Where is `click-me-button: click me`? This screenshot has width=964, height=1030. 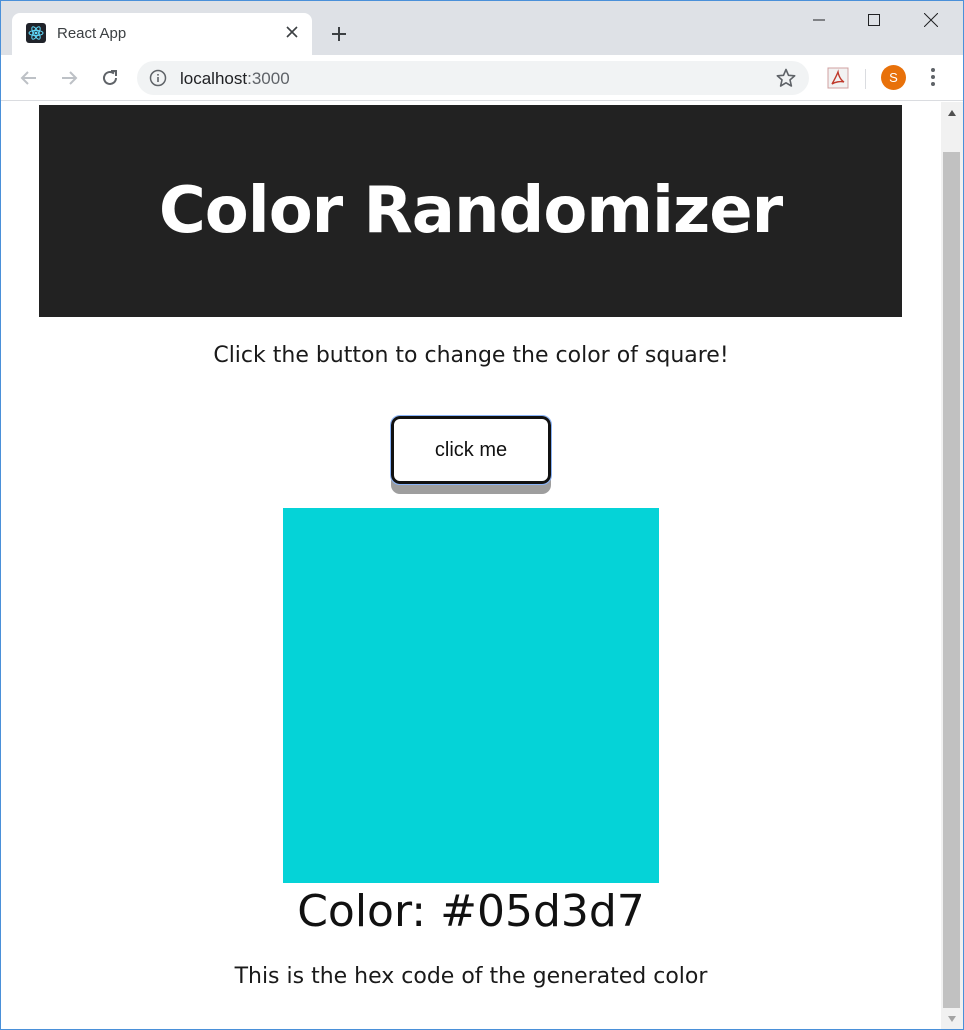
click-me-button: click me is located at coordinates (471, 450).